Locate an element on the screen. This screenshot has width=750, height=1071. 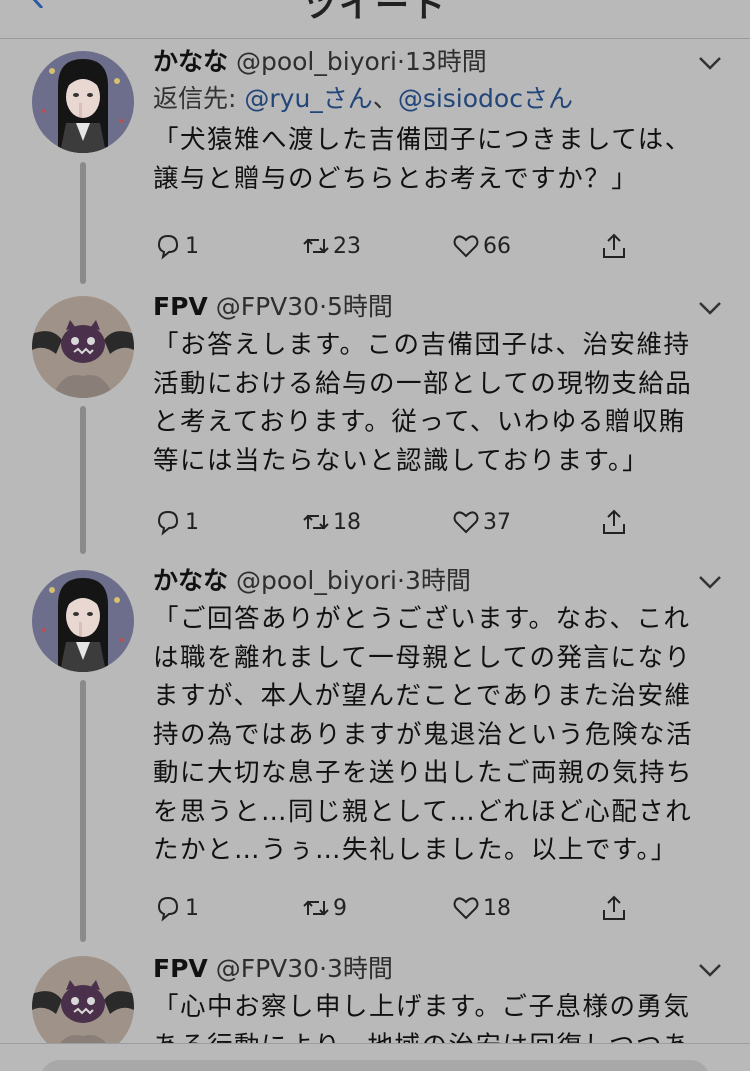
reply-to-line: 返信先: @ryu_さん、@sisiodocさん is located at coordinates (438, 99).